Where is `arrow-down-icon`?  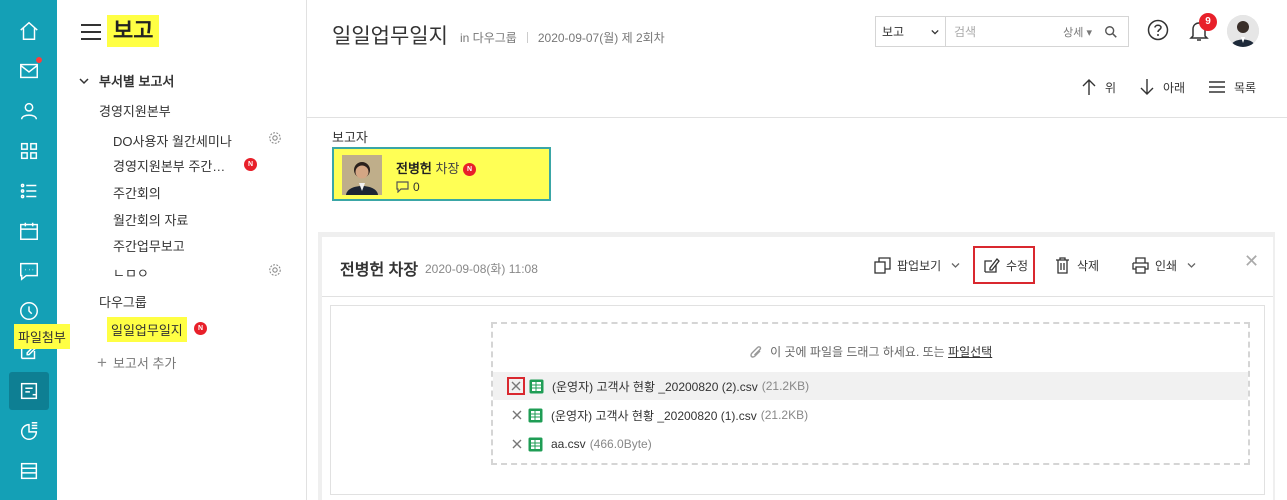 arrow-down-icon is located at coordinates (1147, 87).